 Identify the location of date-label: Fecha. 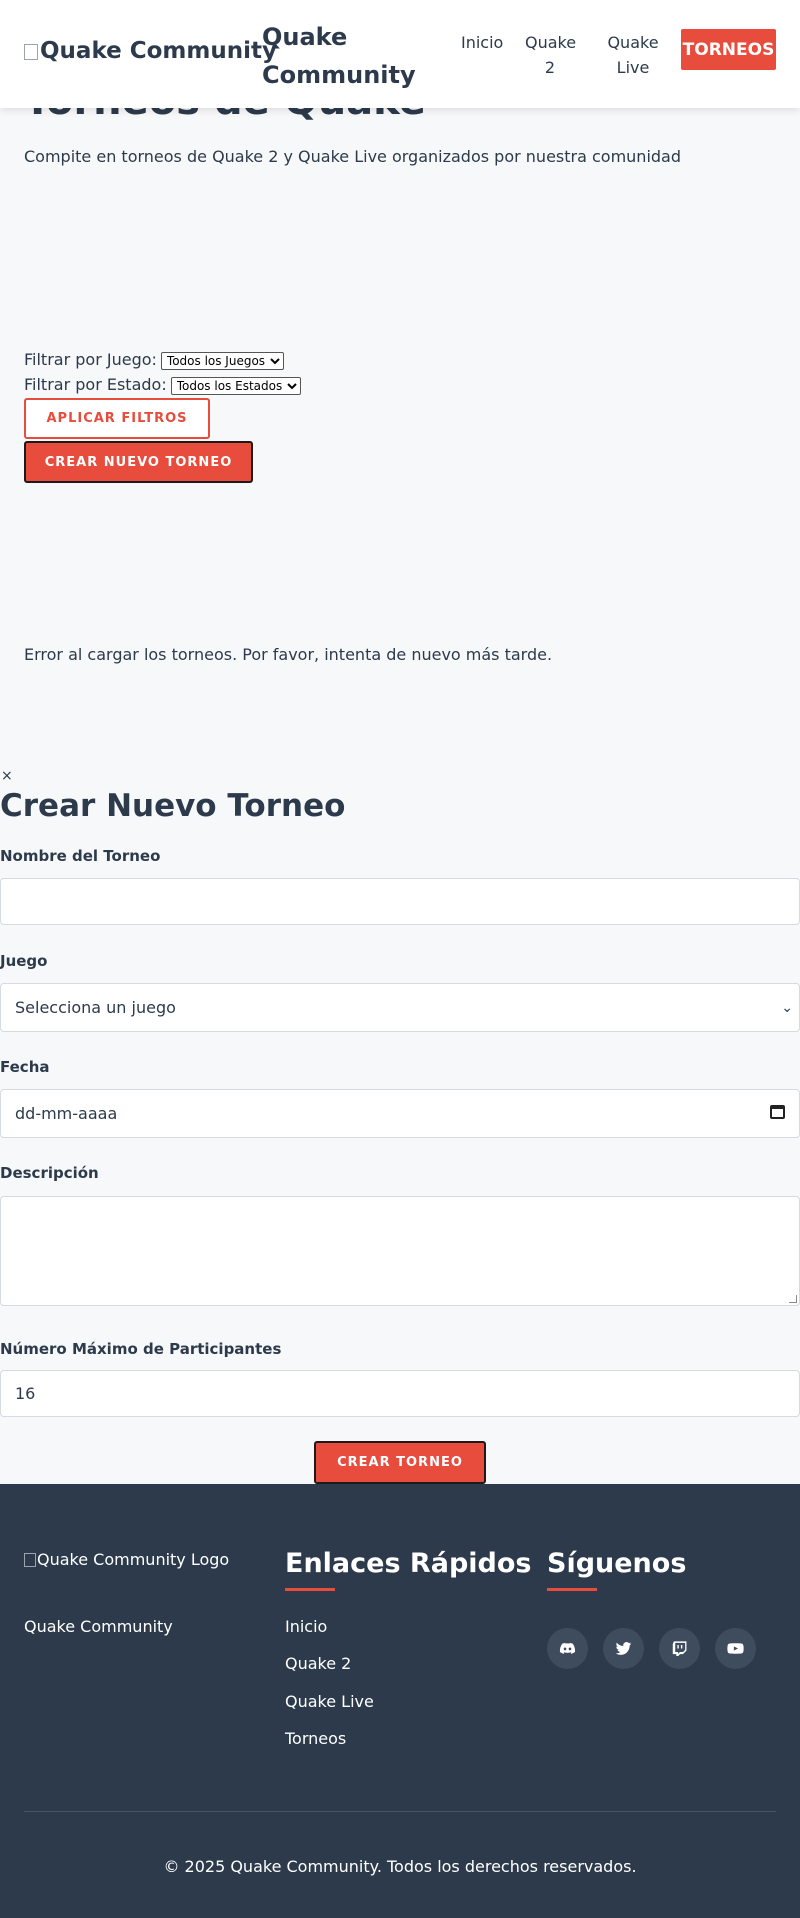
(25, 1067).